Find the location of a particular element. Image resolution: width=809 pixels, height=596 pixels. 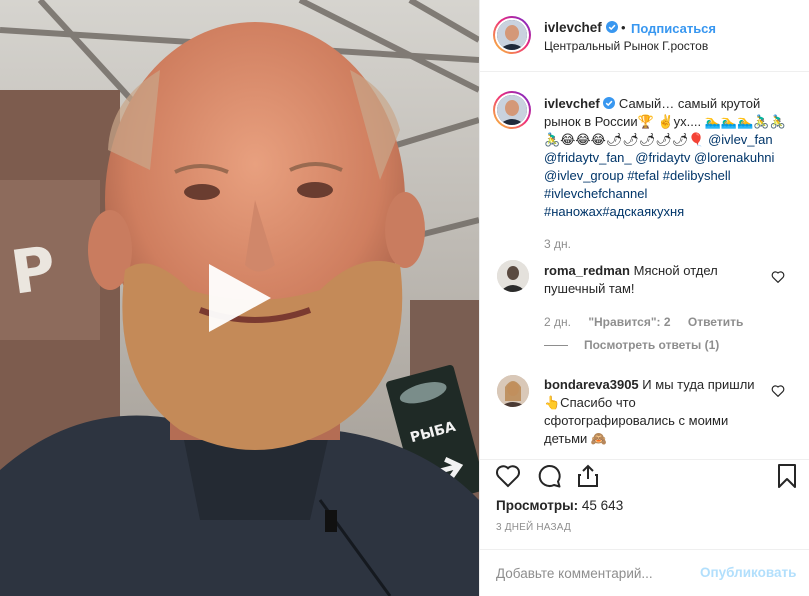

mention-link: @ivlev_group is located at coordinates (584, 175).